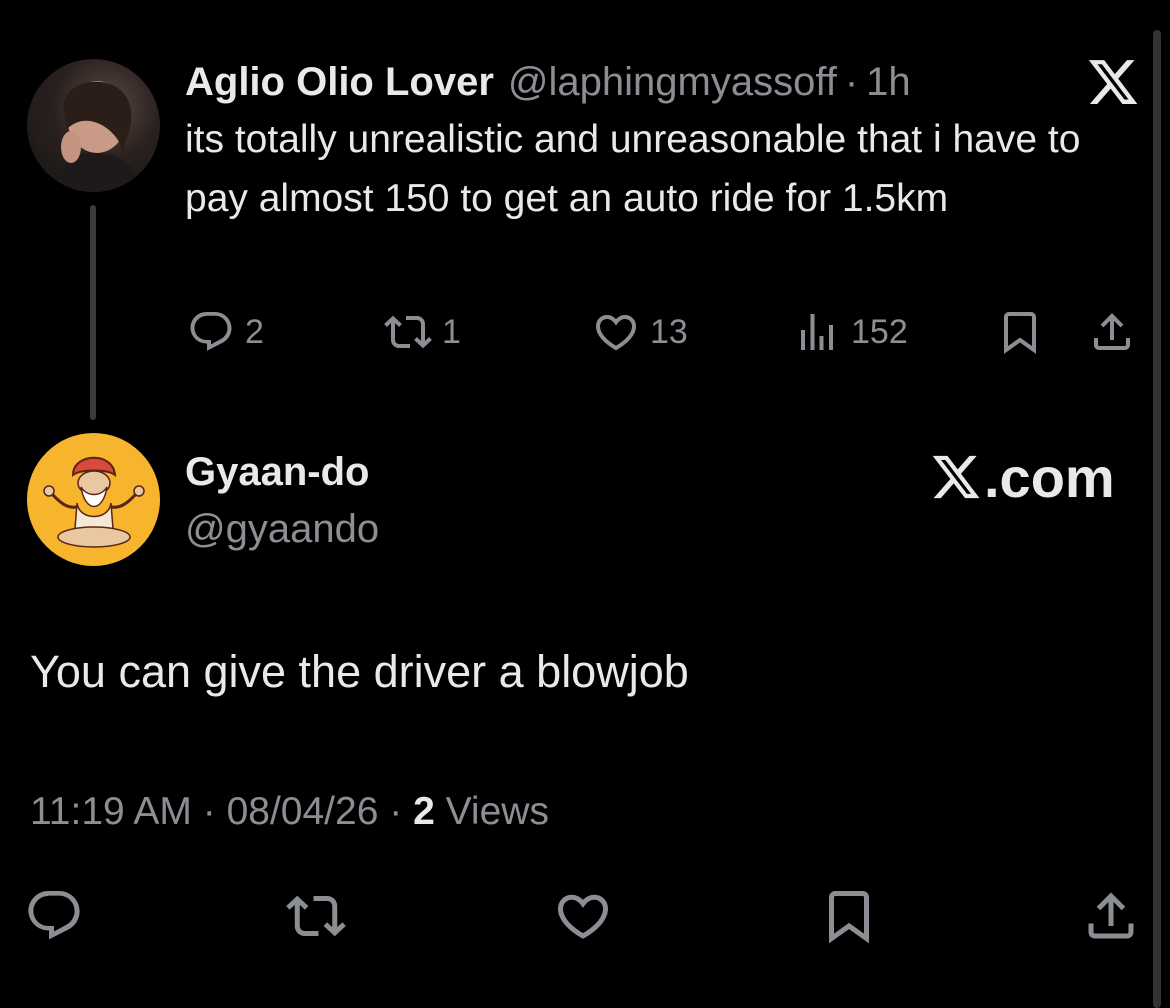  I want to click on views-count: 2, so click(424, 811).